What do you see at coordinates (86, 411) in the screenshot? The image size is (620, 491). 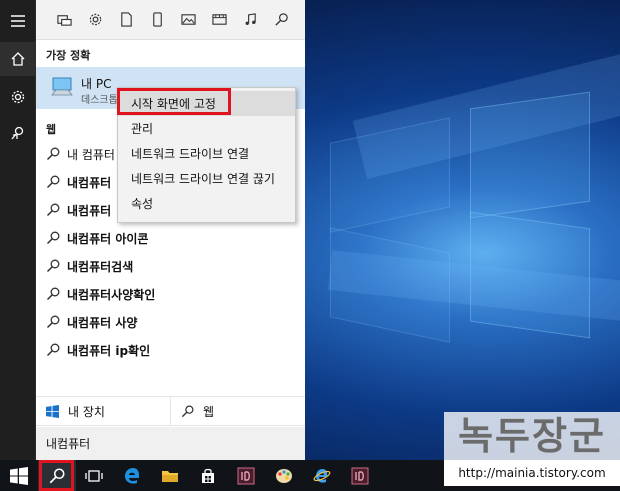 I see `my-stuff-label: 내 장치` at bounding box center [86, 411].